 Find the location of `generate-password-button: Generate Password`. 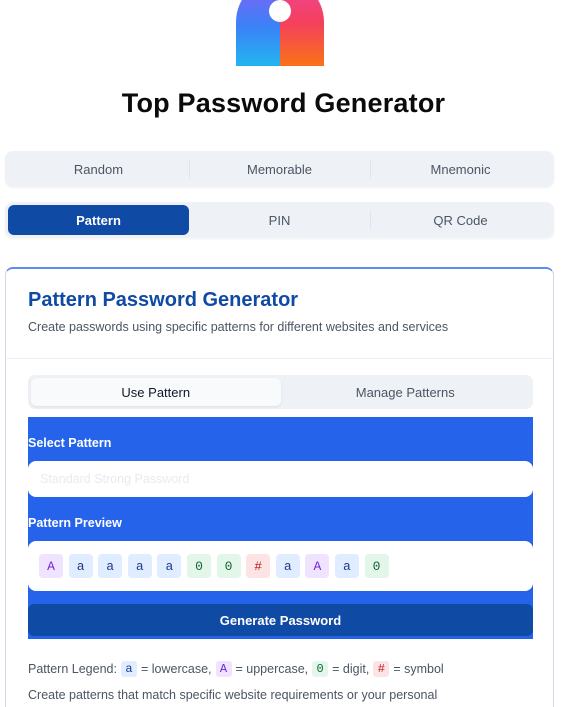

generate-password-button: Generate Password is located at coordinates (280, 620).